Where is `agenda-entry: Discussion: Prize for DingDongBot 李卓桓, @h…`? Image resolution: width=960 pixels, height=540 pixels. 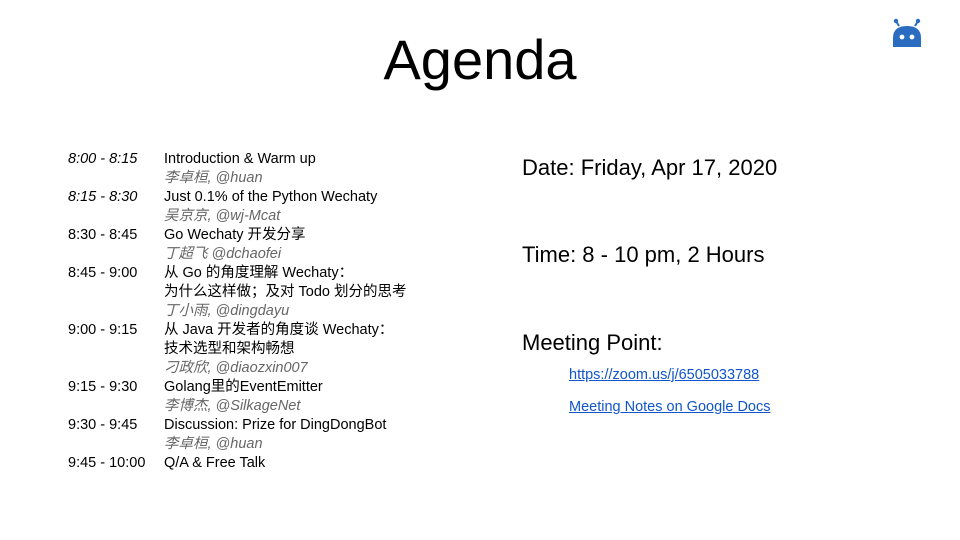 agenda-entry: Discussion: Prize for DingDongBot 李卓桓, @h… is located at coordinates (331, 435).